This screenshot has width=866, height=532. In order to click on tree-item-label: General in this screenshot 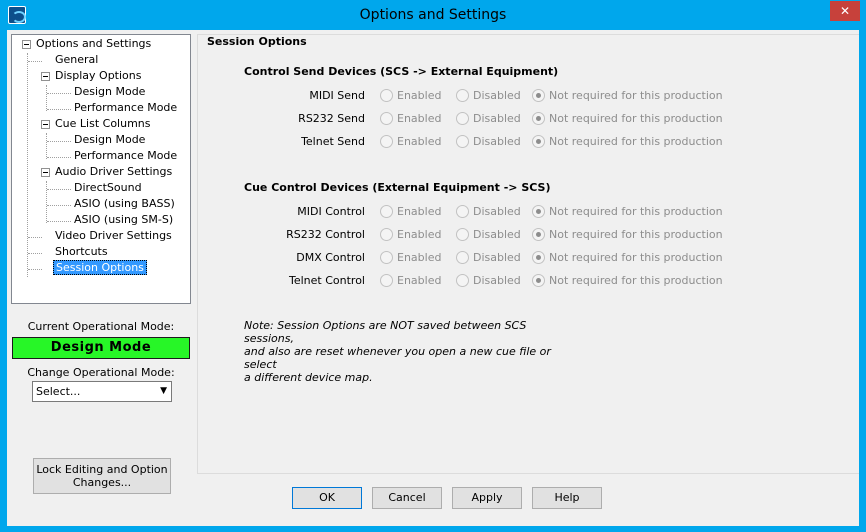, I will do `click(77, 59)`.